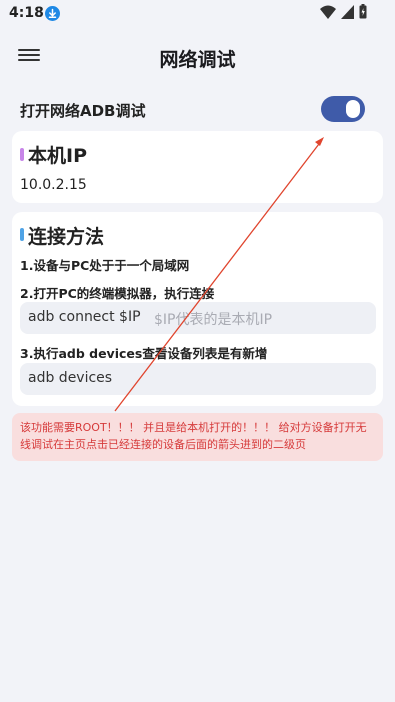 This screenshot has height=702, width=395. Describe the element at coordinates (213, 320) in the screenshot. I see `adb-connect-hint: $IP代表的是本机IP` at that location.